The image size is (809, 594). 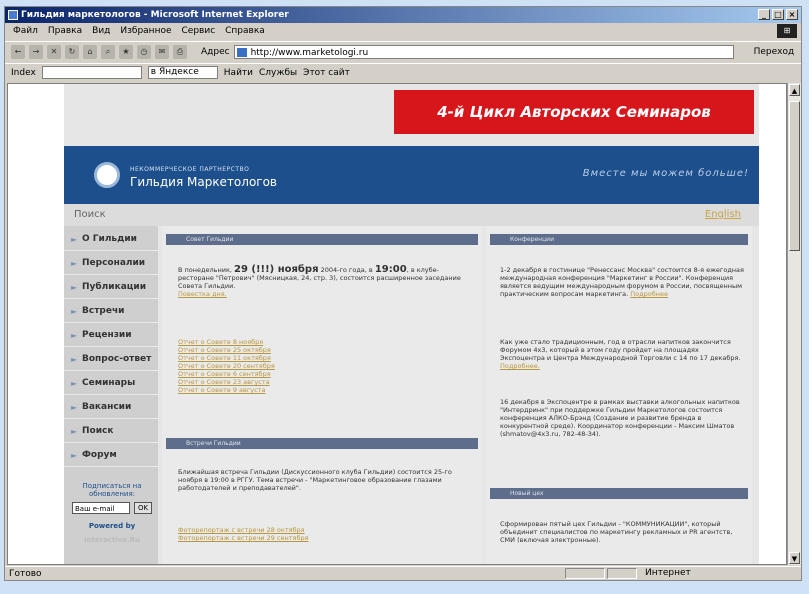 I want to click on council-header: Совет Гильдии, so click(x=322, y=239).